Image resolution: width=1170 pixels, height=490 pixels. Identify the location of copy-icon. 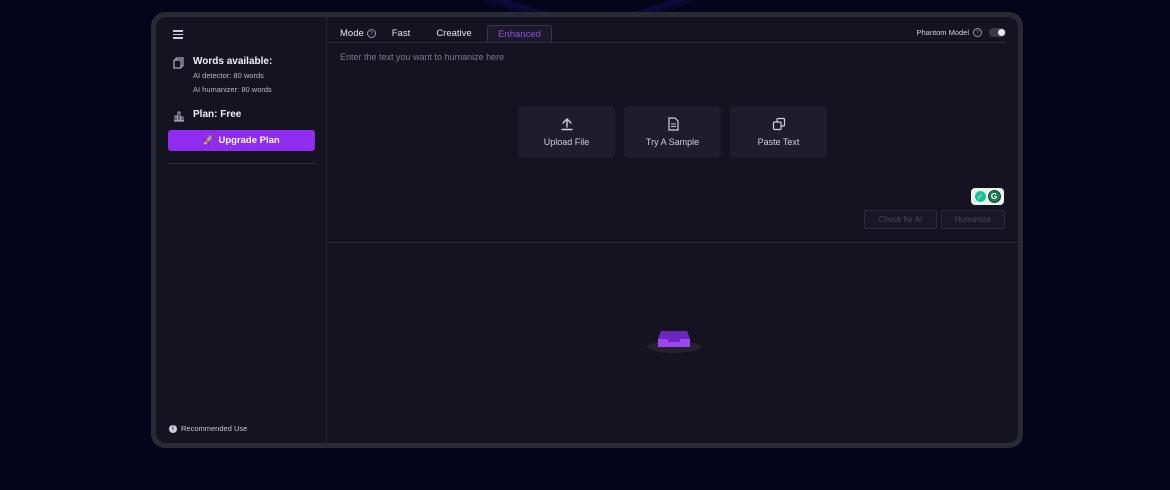
(778, 124).